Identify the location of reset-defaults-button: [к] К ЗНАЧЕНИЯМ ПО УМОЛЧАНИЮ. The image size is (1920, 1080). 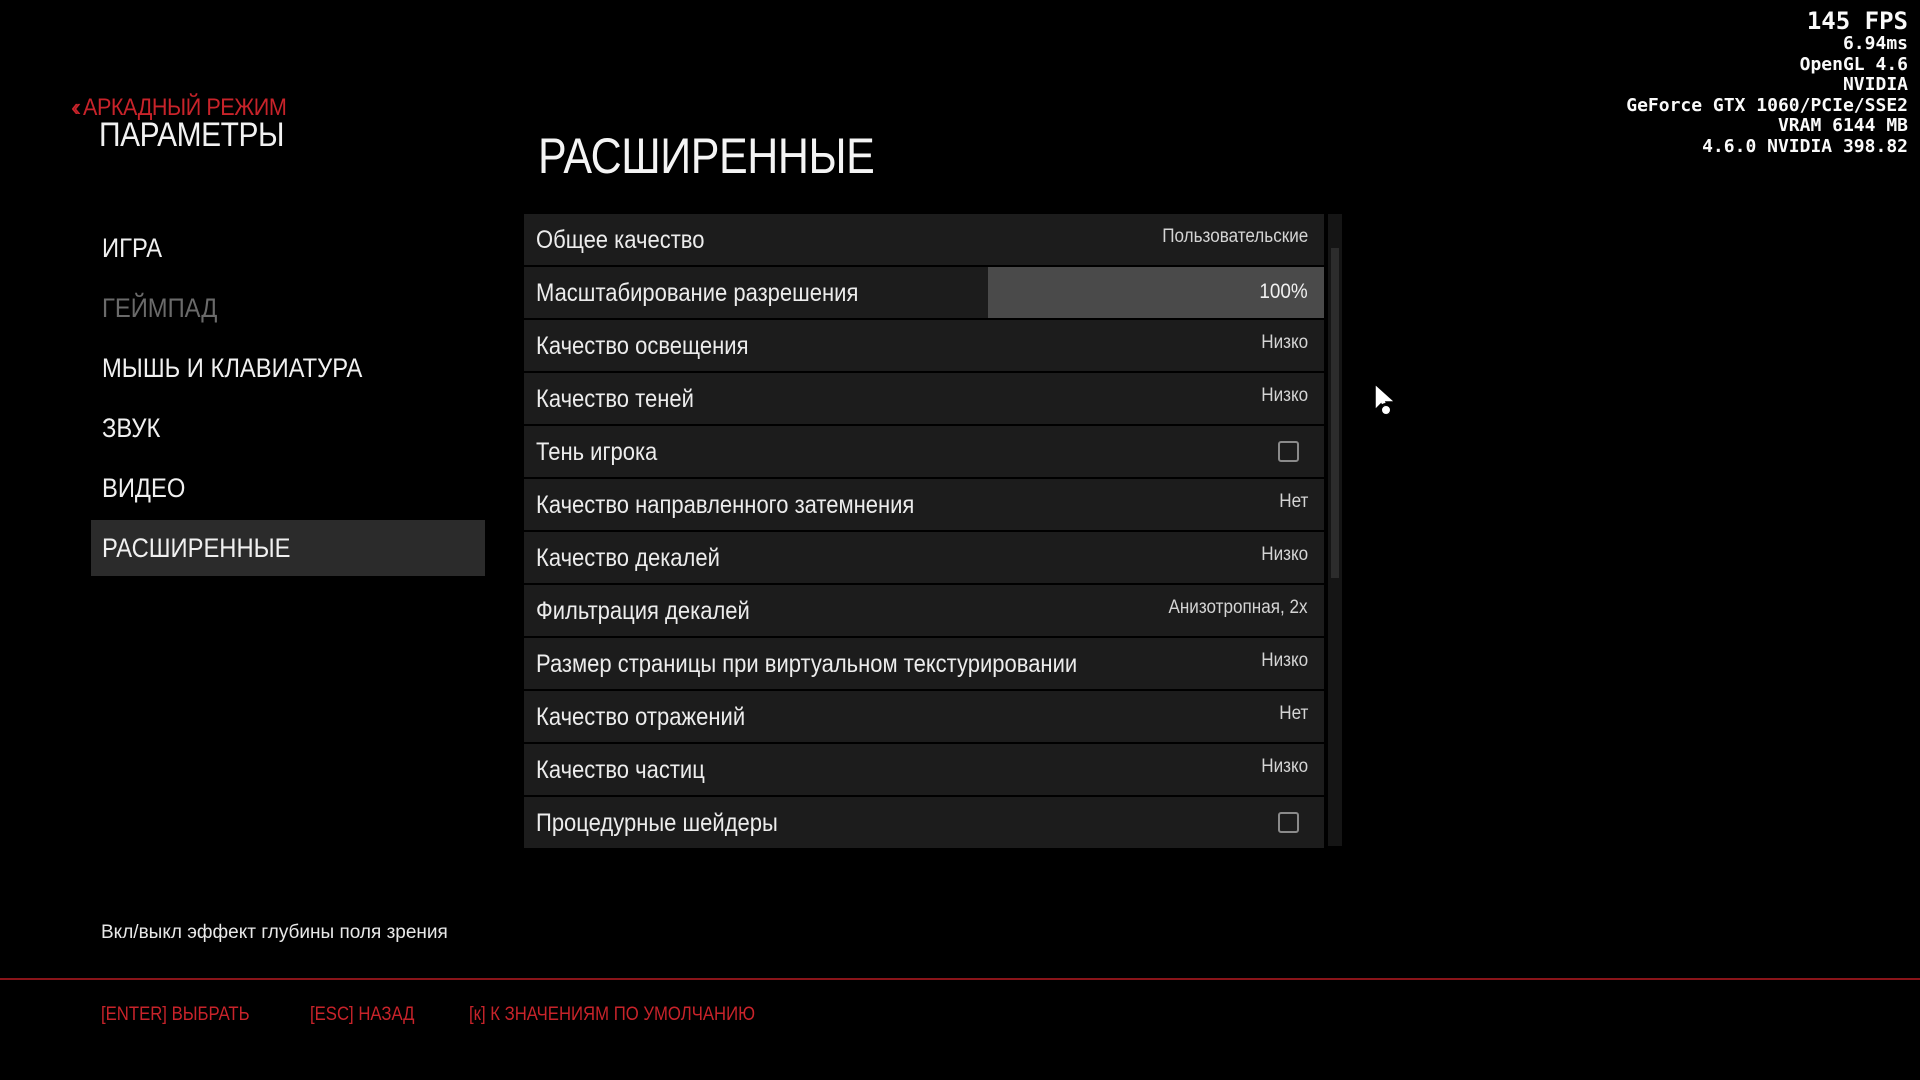
(612, 1015).